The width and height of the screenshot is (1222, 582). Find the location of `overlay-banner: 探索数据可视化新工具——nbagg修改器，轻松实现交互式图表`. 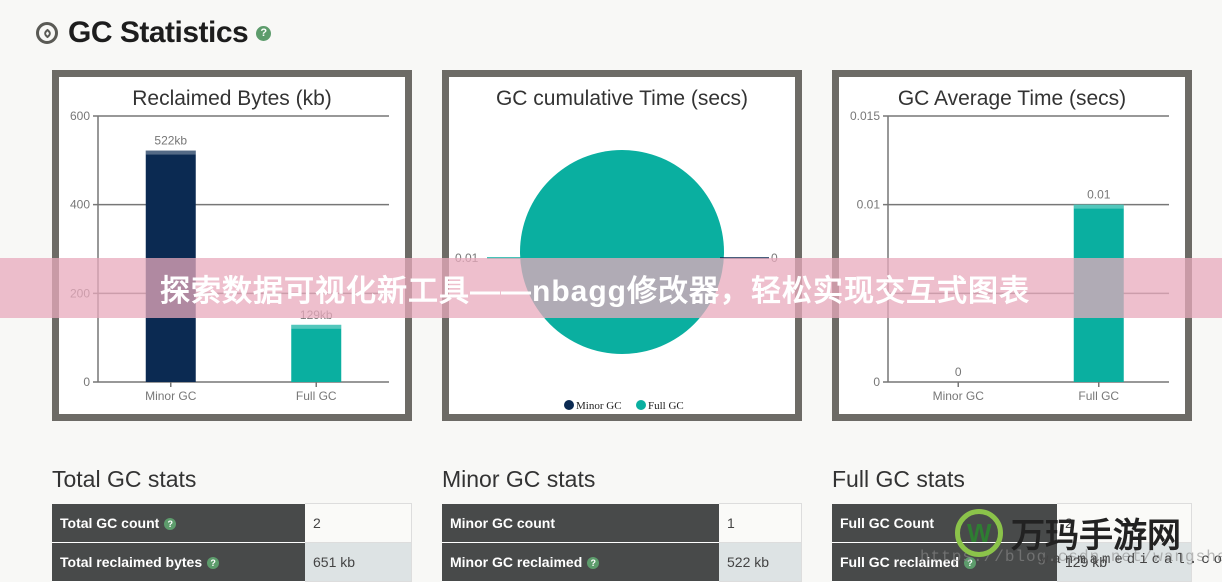

overlay-banner: 探索数据可视化新工具——nbagg修改器，轻松实现交互式图表 is located at coordinates (611, 288).